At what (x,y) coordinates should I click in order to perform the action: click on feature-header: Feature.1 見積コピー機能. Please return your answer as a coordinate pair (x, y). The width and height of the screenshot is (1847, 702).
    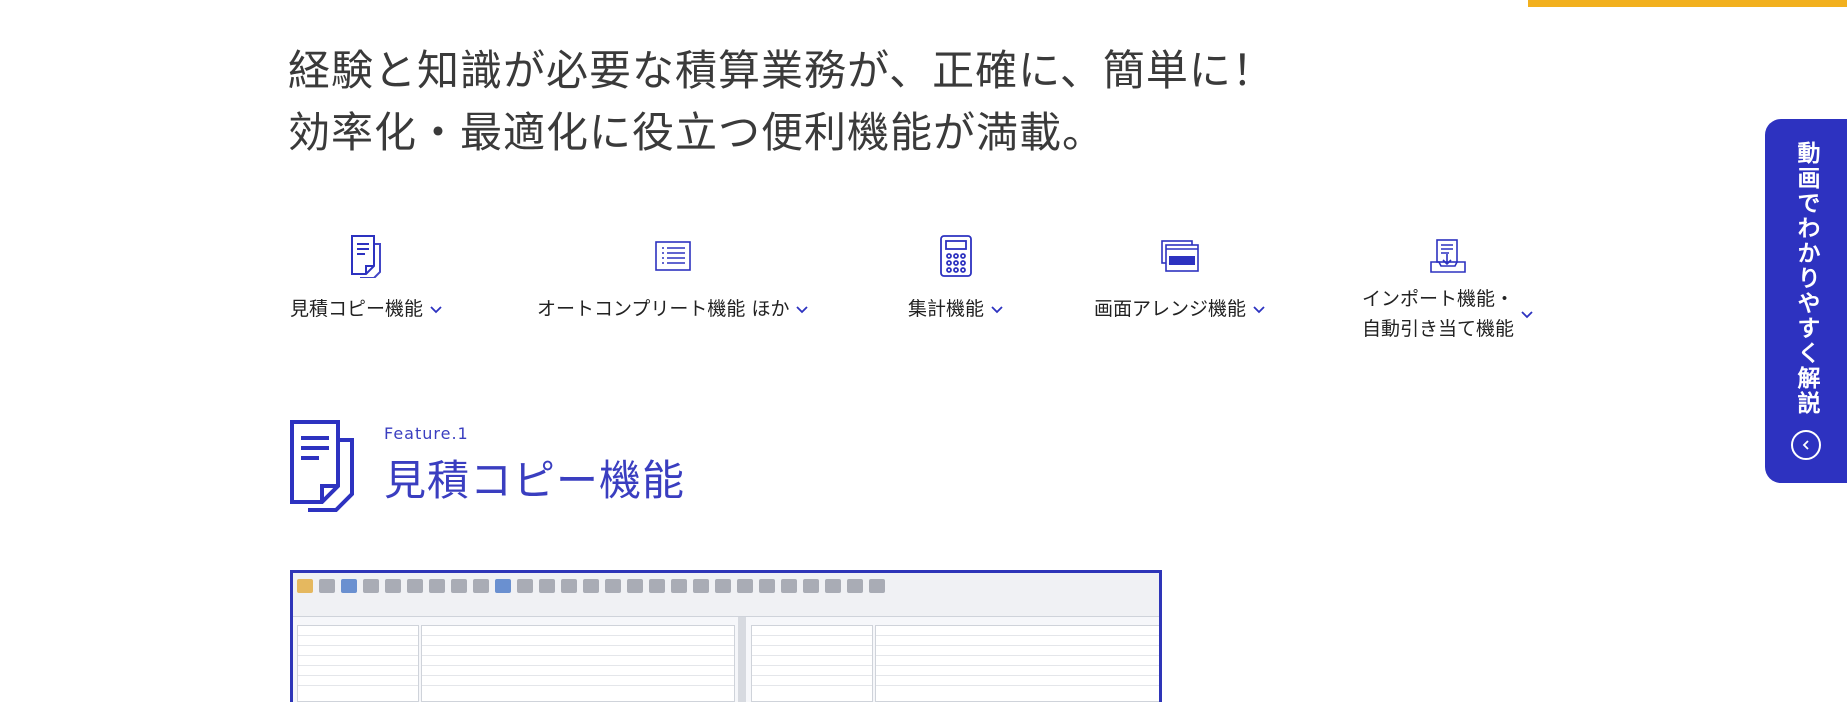
    Looking at the image, I should click on (486, 466).